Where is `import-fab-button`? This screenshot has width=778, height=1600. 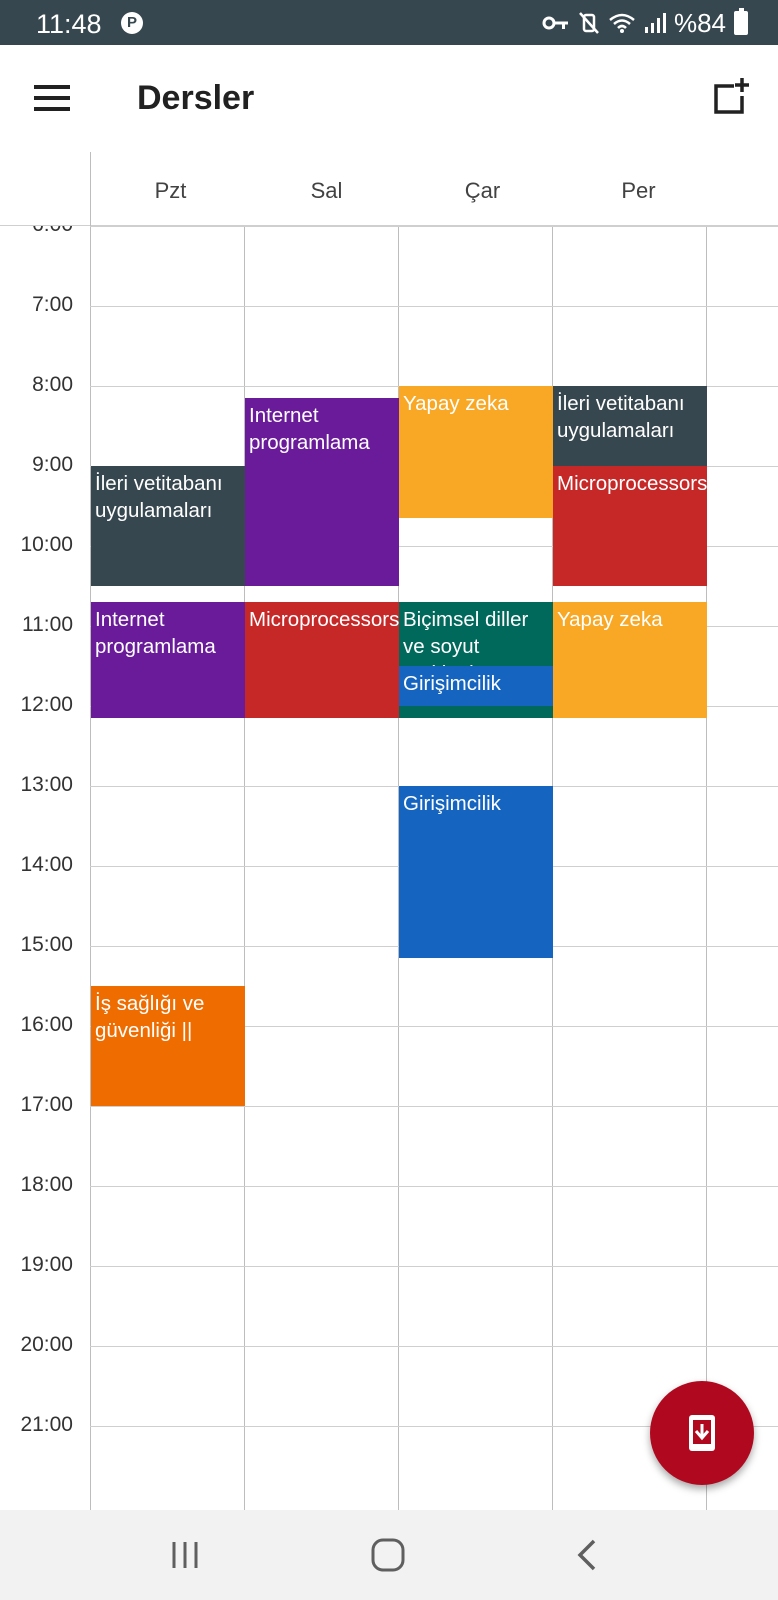
import-fab-button is located at coordinates (702, 1433).